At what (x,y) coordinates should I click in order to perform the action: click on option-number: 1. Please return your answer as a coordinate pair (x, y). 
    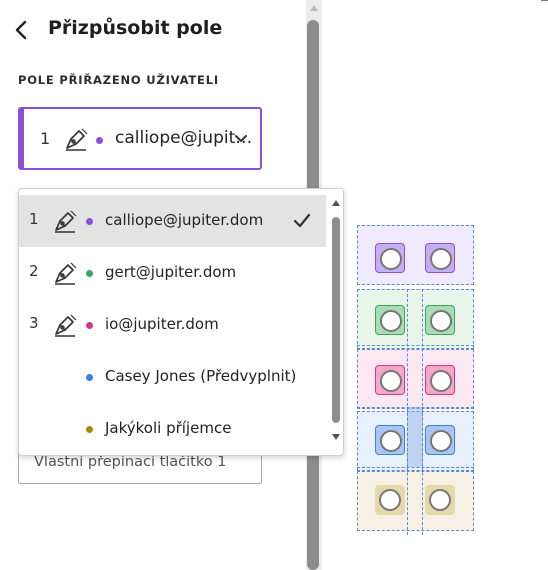
    Looking at the image, I should click on (34, 219).